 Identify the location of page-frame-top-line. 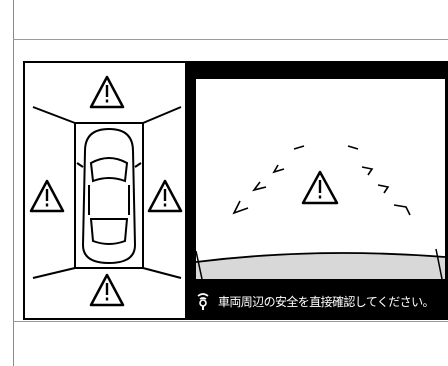
(230, 39).